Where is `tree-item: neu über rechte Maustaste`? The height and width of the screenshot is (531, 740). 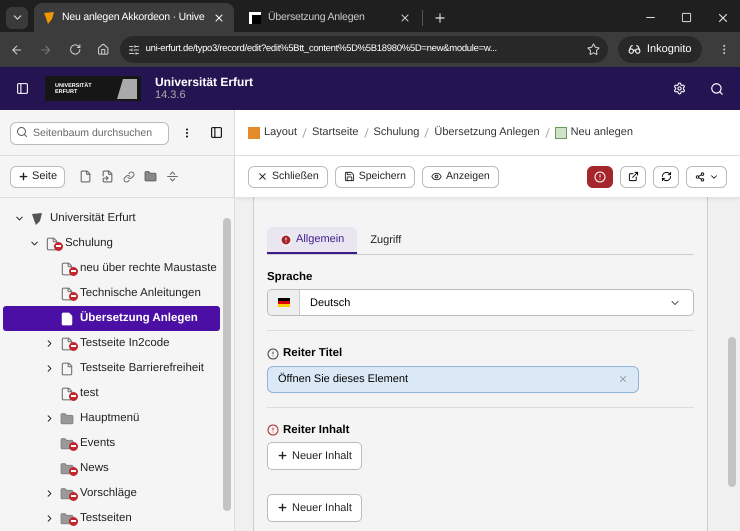 tree-item: neu über rechte Maustaste is located at coordinates (111, 268).